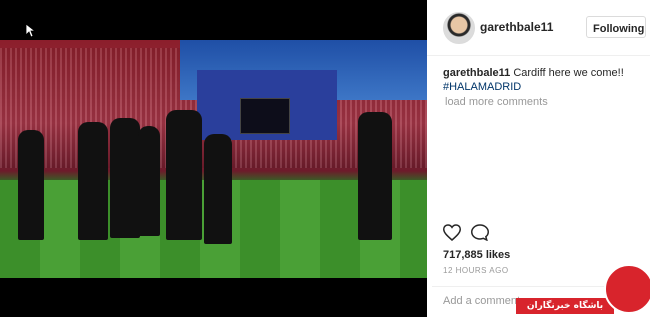 The width and height of the screenshot is (650, 317). I want to click on hashtag-link: #HALAMADRID, so click(543, 87).